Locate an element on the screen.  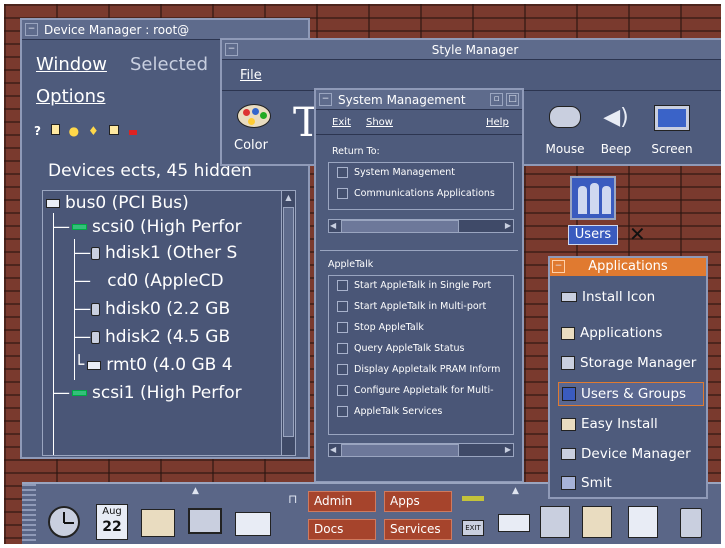
appletalk-item: Display Appletalk PRAM Inform is located at coordinates (418, 369).